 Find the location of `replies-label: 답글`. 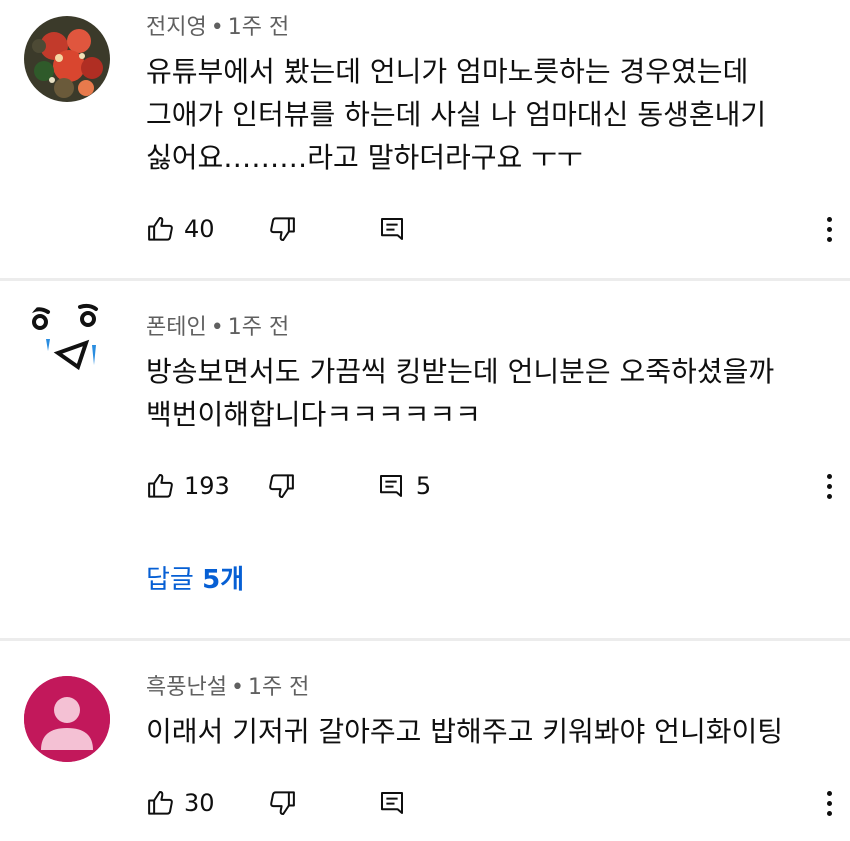

replies-label: 답글 is located at coordinates (170, 580).